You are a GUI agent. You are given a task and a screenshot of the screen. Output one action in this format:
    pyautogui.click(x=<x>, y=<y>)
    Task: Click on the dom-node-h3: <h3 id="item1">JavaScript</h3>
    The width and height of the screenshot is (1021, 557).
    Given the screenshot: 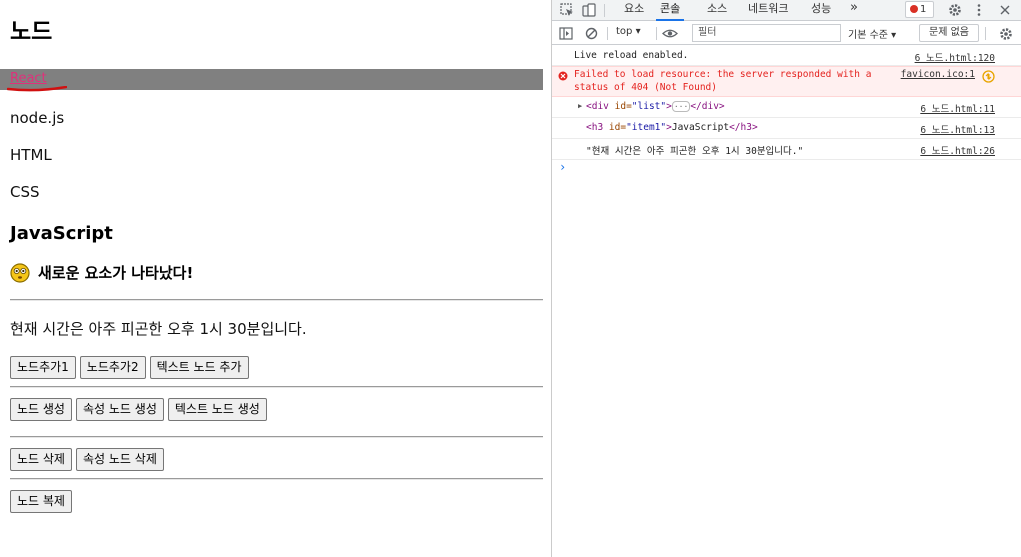 What is the action you would take?
    pyautogui.click(x=672, y=127)
    